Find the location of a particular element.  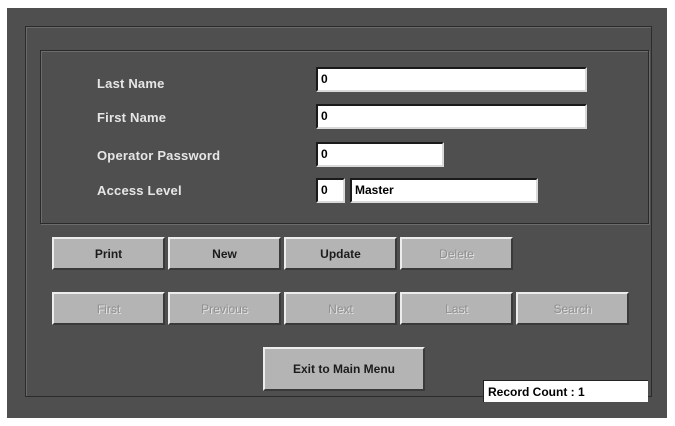

delete-button-label: Delete is located at coordinates (456, 253).